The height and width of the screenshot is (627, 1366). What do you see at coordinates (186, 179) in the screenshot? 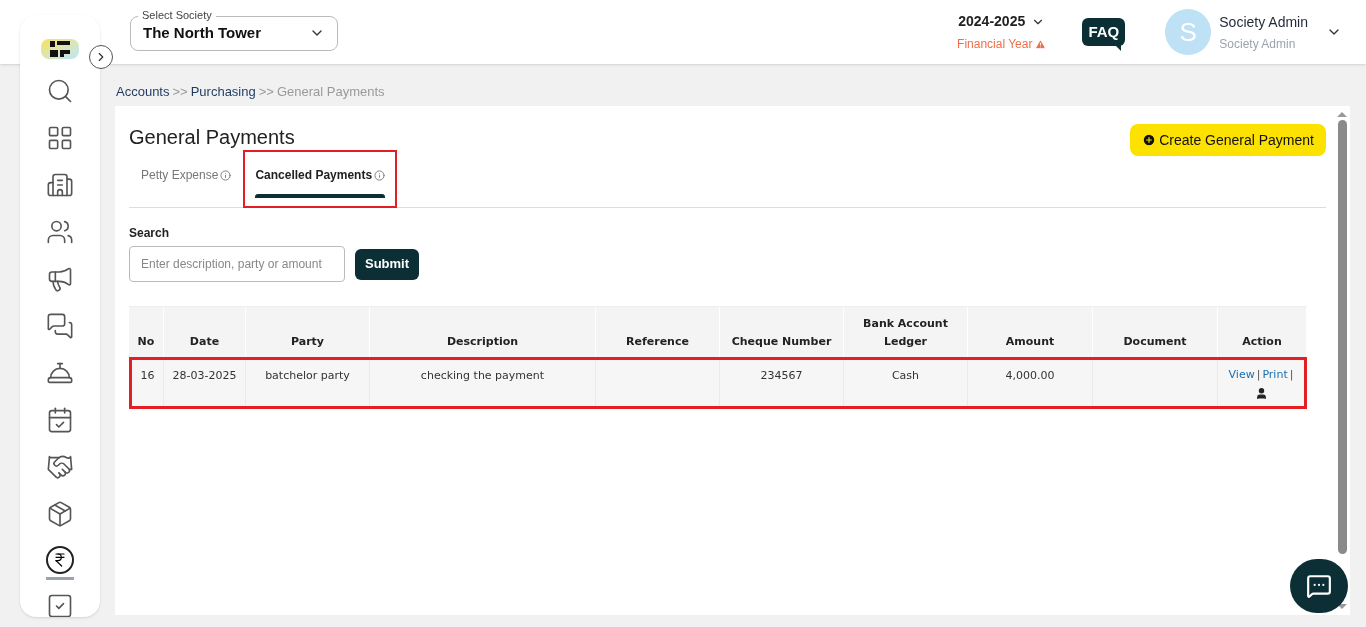
I see `tab: Petty Expense` at bounding box center [186, 179].